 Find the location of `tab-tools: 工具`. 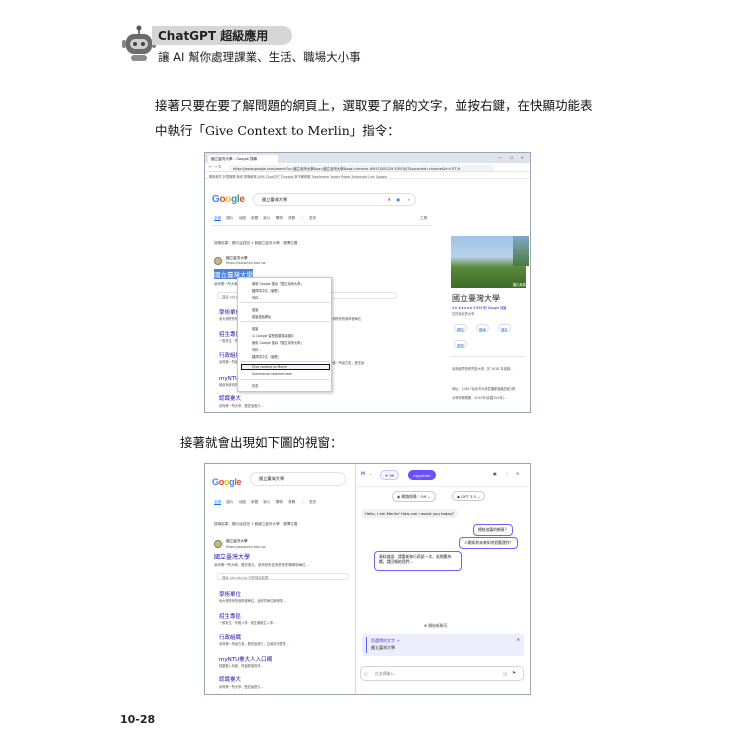

tab-tools: 工具 is located at coordinates (423, 218).